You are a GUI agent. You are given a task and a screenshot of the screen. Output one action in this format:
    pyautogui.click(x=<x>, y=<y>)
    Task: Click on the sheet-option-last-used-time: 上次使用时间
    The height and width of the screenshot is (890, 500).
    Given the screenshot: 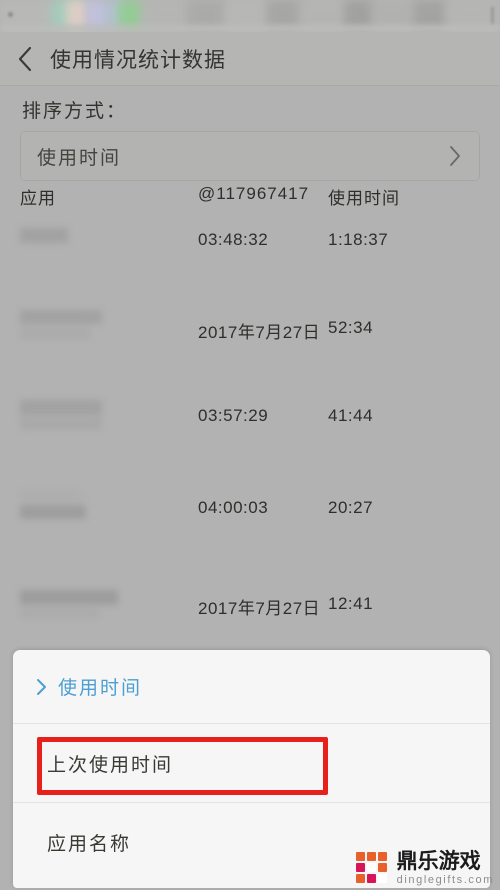 What is the action you would take?
    pyautogui.click(x=251, y=763)
    